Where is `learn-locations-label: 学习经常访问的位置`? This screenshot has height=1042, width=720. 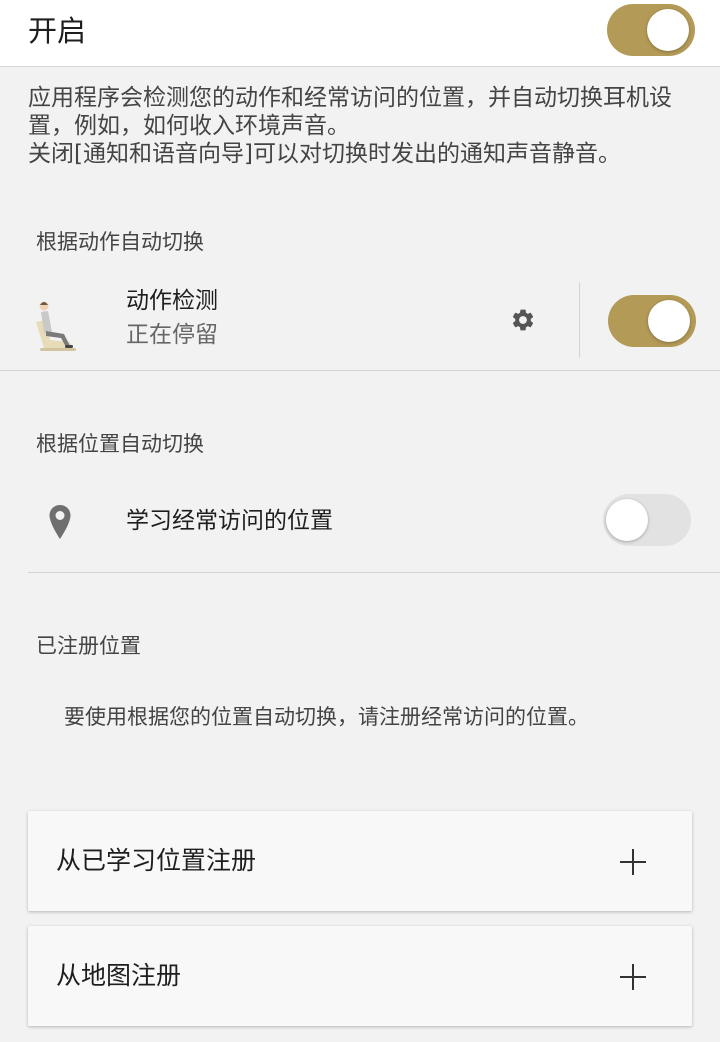
learn-locations-label: 学习经常访问的位置 is located at coordinates (229, 521).